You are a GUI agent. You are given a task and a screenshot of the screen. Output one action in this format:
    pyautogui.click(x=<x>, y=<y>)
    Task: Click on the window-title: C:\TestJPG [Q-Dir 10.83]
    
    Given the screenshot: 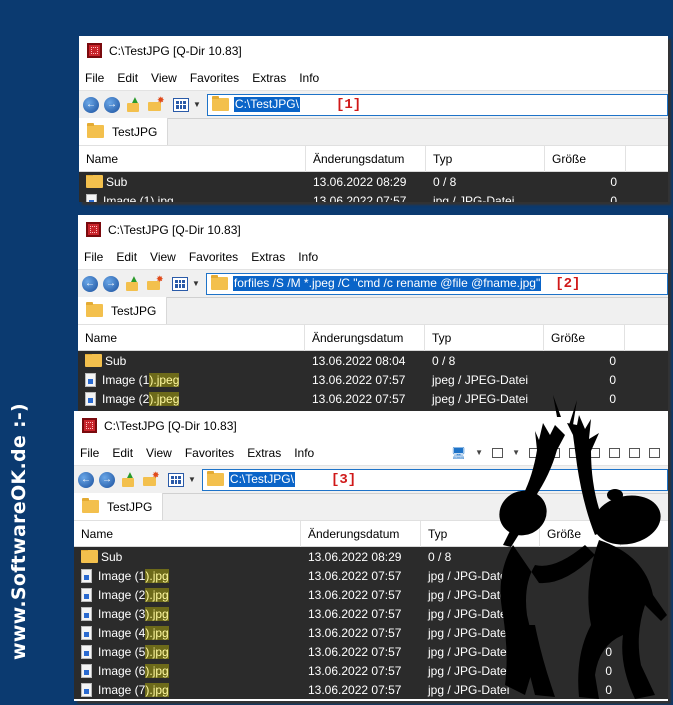 What is the action you would take?
    pyautogui.click(x=170, y=425)
    